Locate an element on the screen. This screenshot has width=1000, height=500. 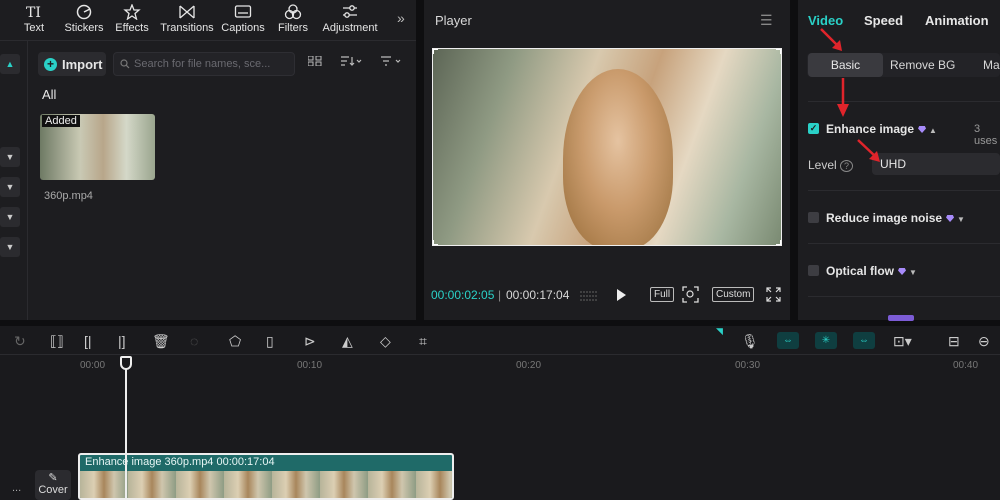
ruler-label: 00:30 is located at coordinates (748, 365).